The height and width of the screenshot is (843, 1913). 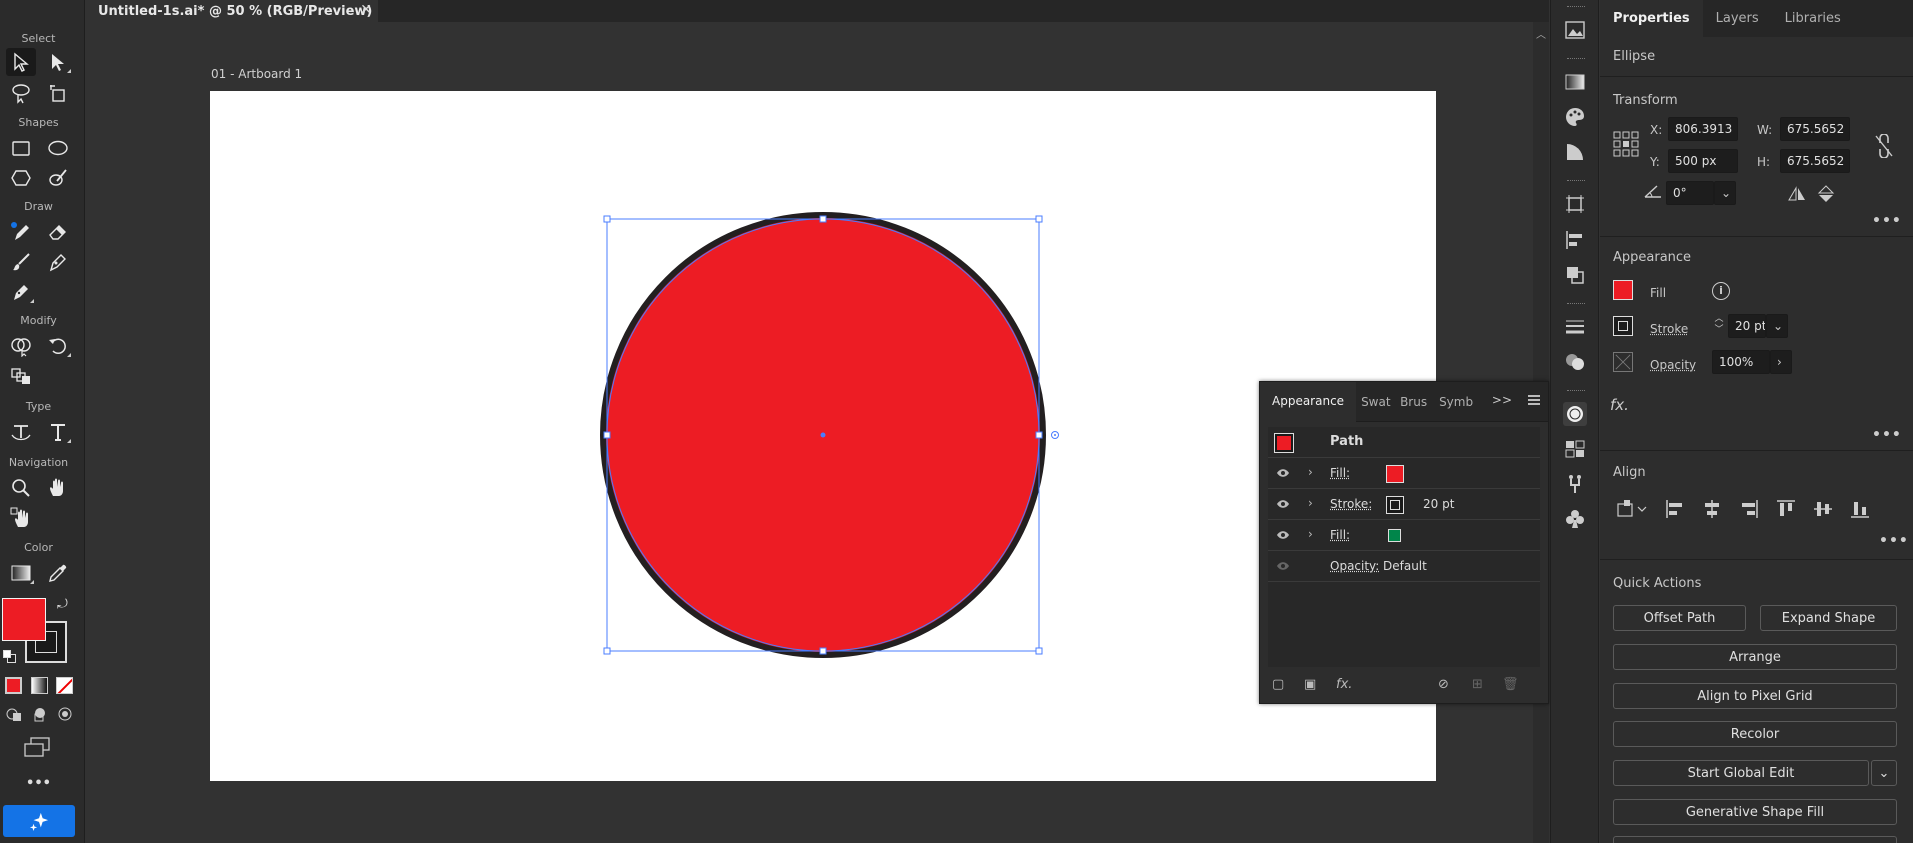 What do you see at coordinates (1443, 684) in the screenshot?
I see `clear-appearance-icon: ⊘` at bounding box center [1443, 684].